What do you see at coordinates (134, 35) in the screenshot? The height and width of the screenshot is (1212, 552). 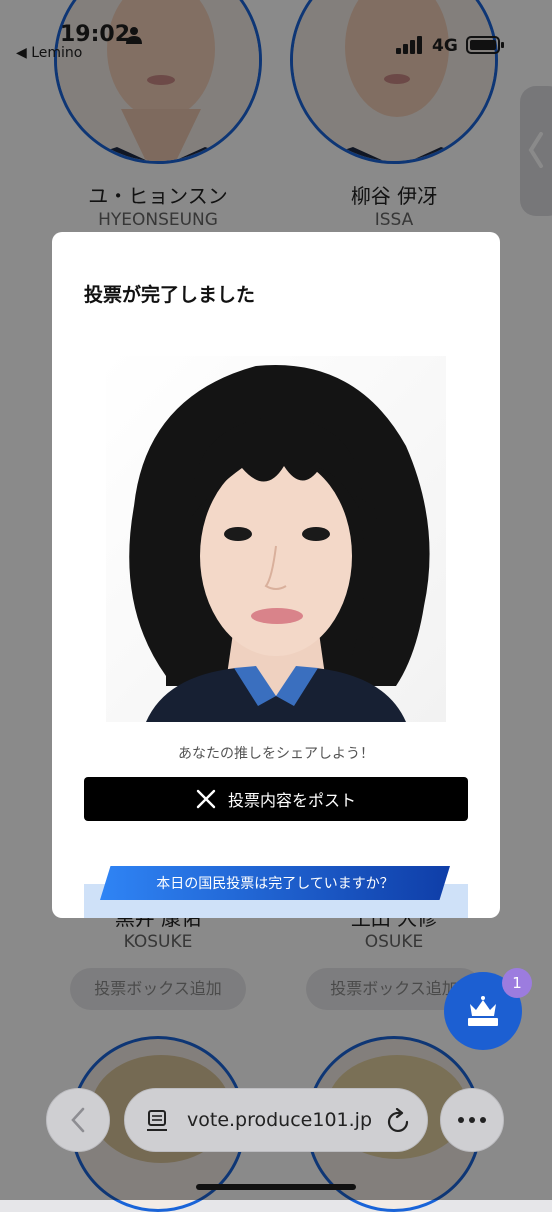 I see `person-icon` at bounding box center [134, 35].